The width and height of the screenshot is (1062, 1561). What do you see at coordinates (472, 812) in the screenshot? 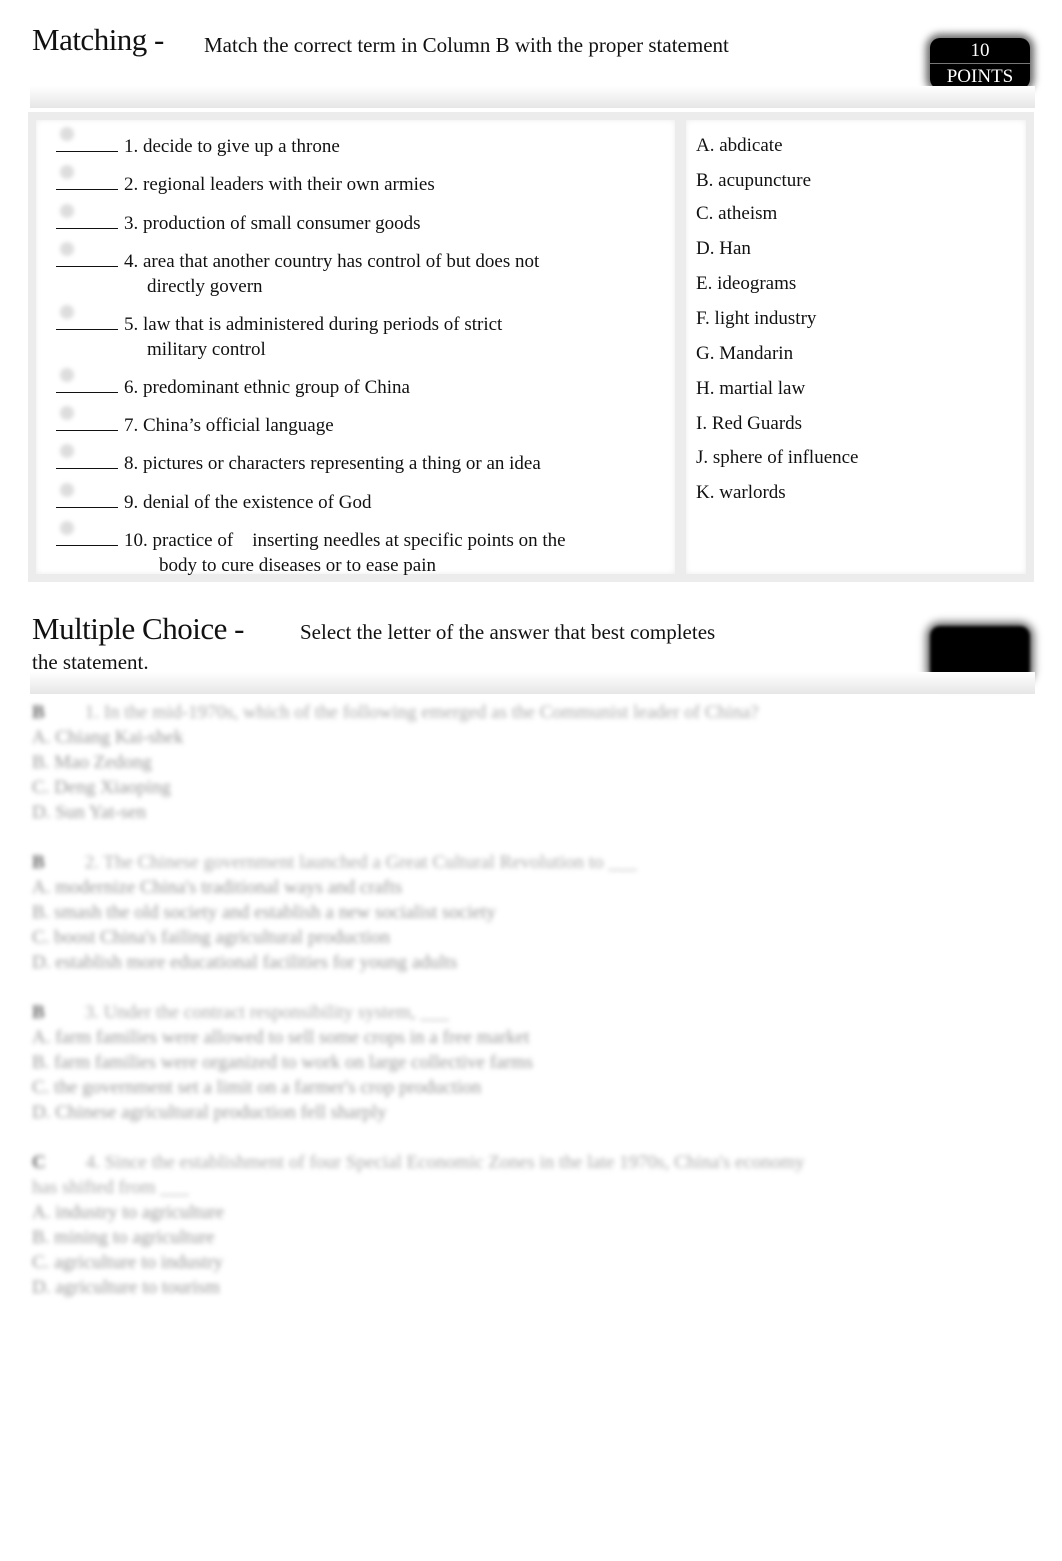
I see `mc-option: D. Sun Yat-sen` at bounding box center [472, 812].